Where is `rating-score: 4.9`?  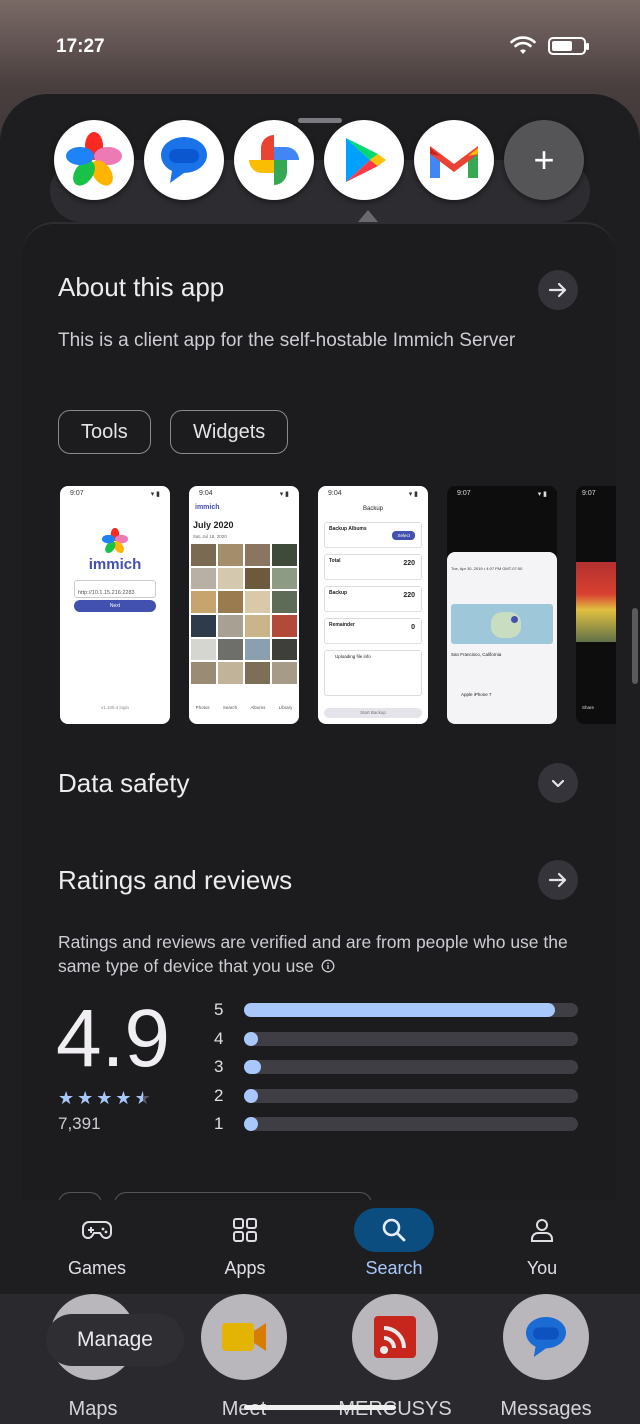 rating-score: 4.9 is located at coordinates (113, 1038).